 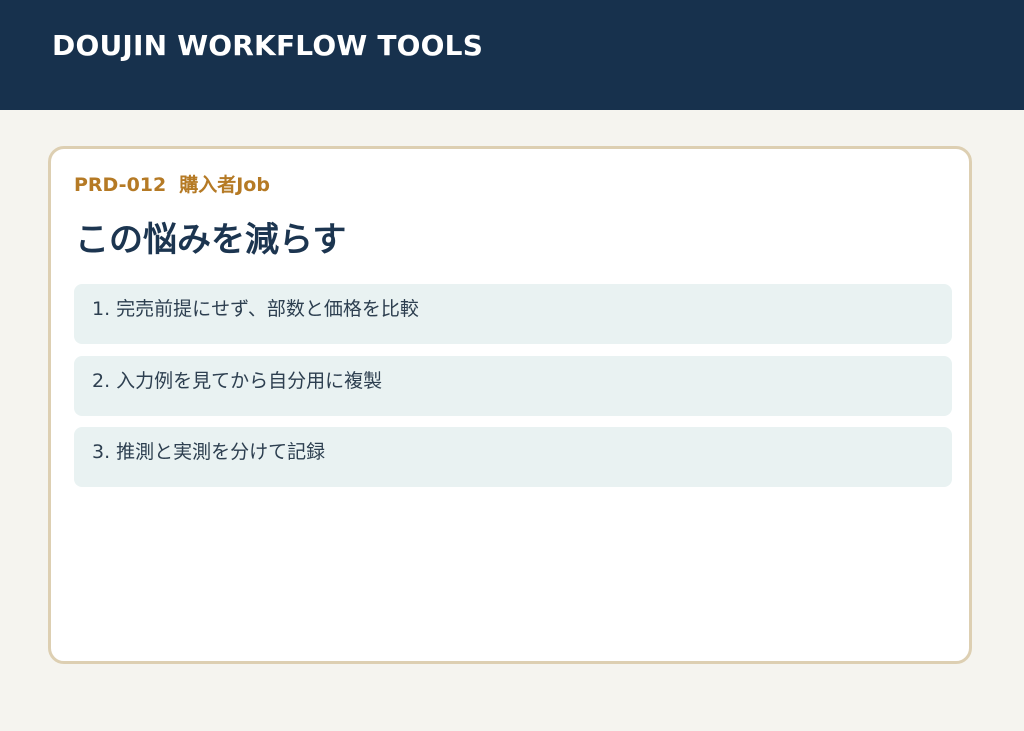 What do you see at coordinates (224, 185) in the screenshot?
I see `persona-label: 購入者Job` at bounding box center [224, 185].